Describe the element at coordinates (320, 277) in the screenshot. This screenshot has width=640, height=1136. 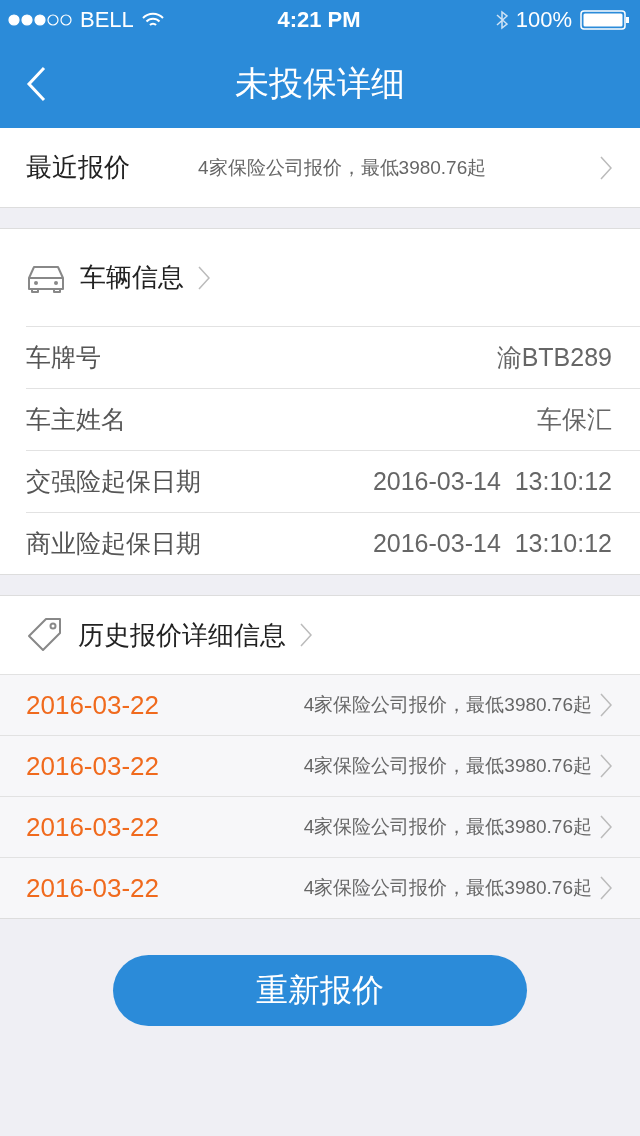
I see `vehicle-info-header: 车辆信息` at that location.